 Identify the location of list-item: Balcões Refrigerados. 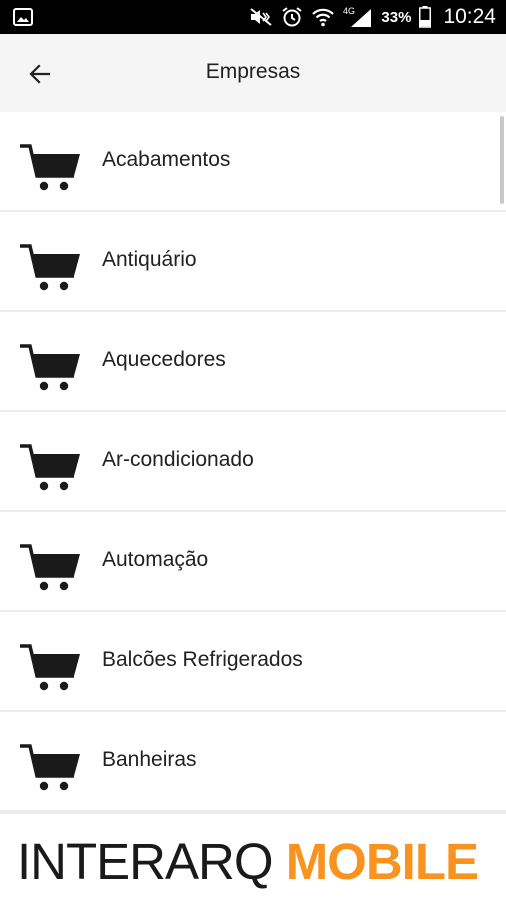
(253, 661).